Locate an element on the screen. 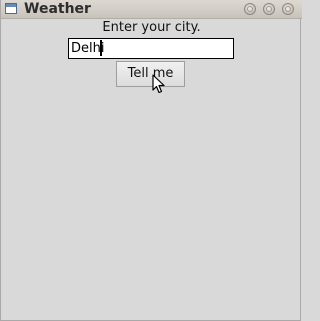 Image resolution: width=320 pixels, height=321 pixels. maximize-icon is located at coordinates (269, 9).